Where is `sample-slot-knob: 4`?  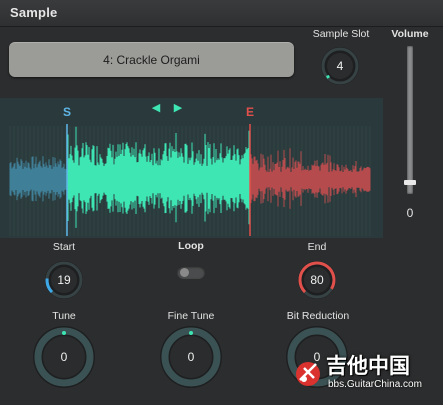 sample-slot-knob: 4 is located at coordinates (340, 66).